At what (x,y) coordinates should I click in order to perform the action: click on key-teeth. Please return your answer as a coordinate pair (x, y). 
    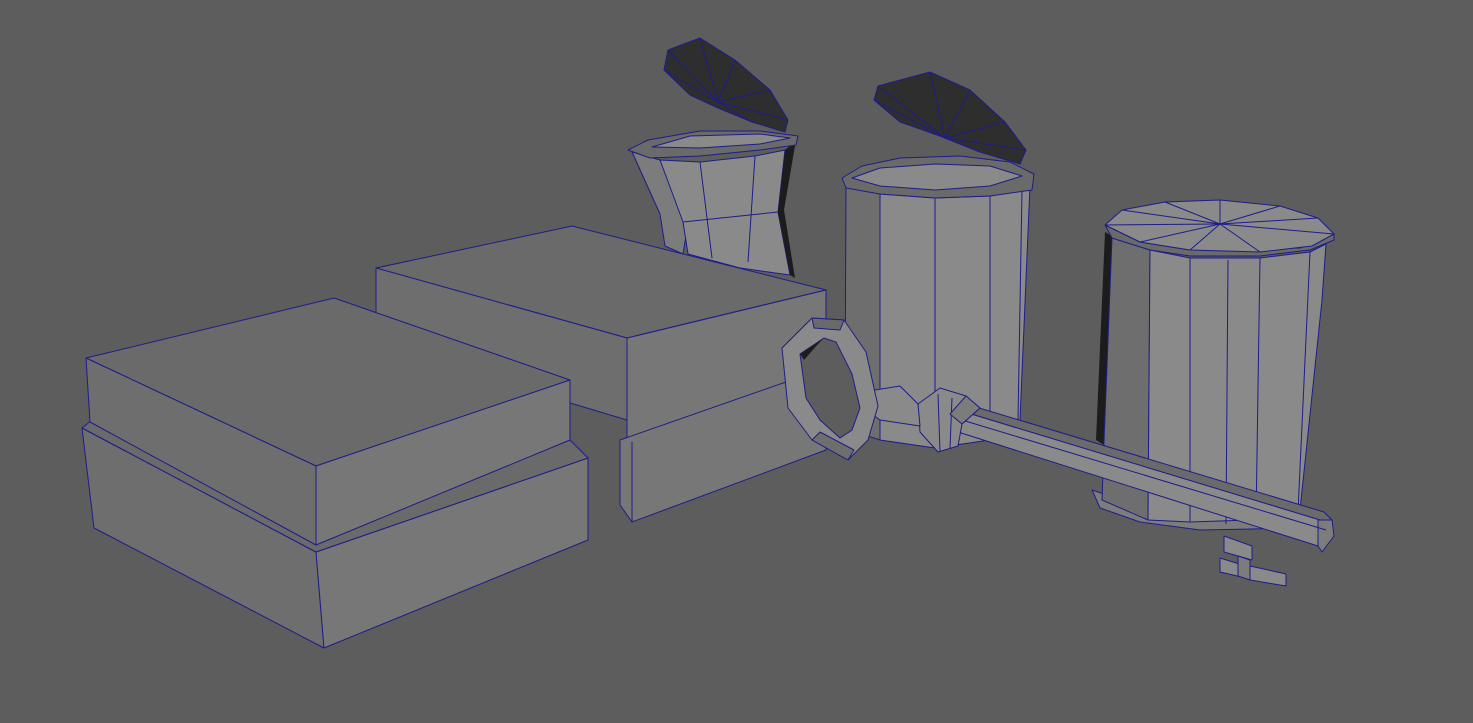
    Looking at the image, I should click on (1253, 561).